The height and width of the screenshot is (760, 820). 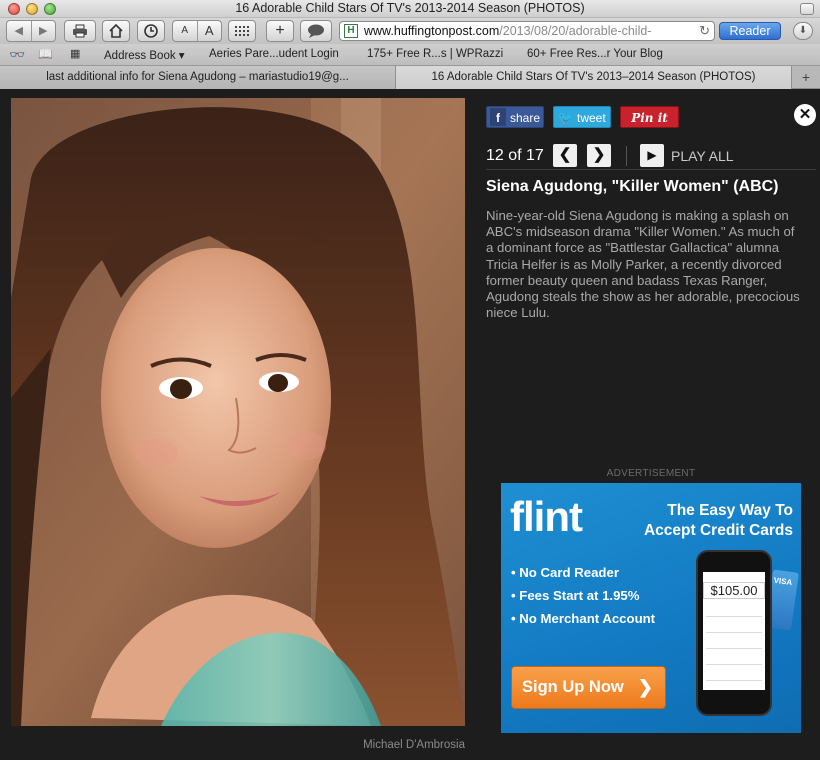 I want to click on phone-image: $105.00, so click(x=734, y=633).